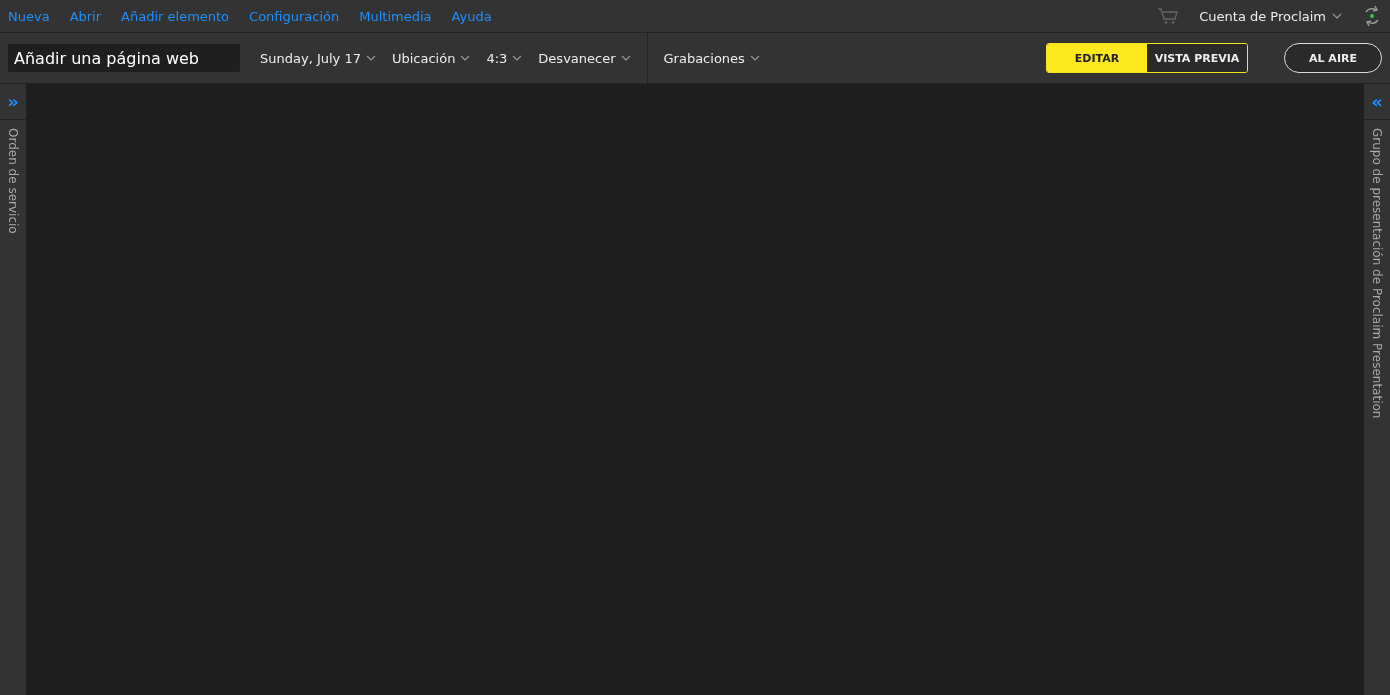  What do you see at coordinates (504, 58) in the screenshot?
I see `dropdown: 4:3` at bounding box center [504, 58].